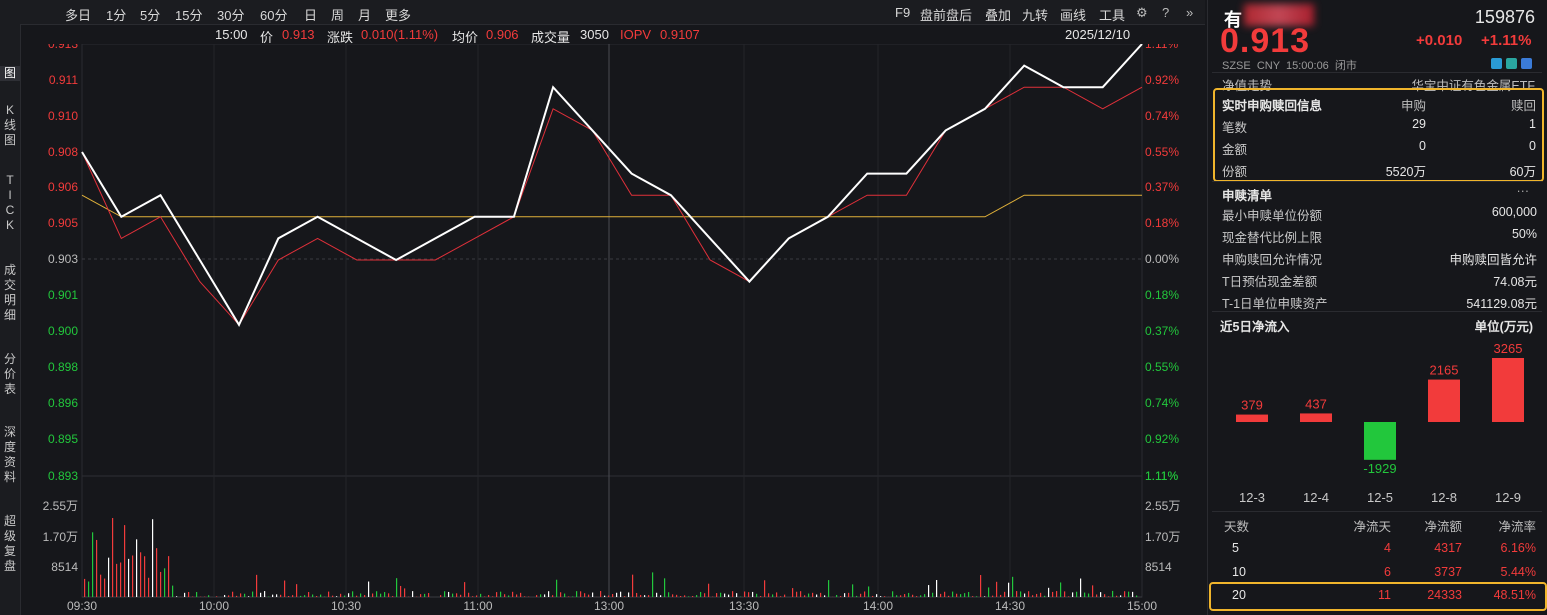 The width and height of the screenshot is (1547, 615). What do you see at coordinates (902, 12) in the screenshot?
I see `tool-0: F9` at bounding box center [902, 12].